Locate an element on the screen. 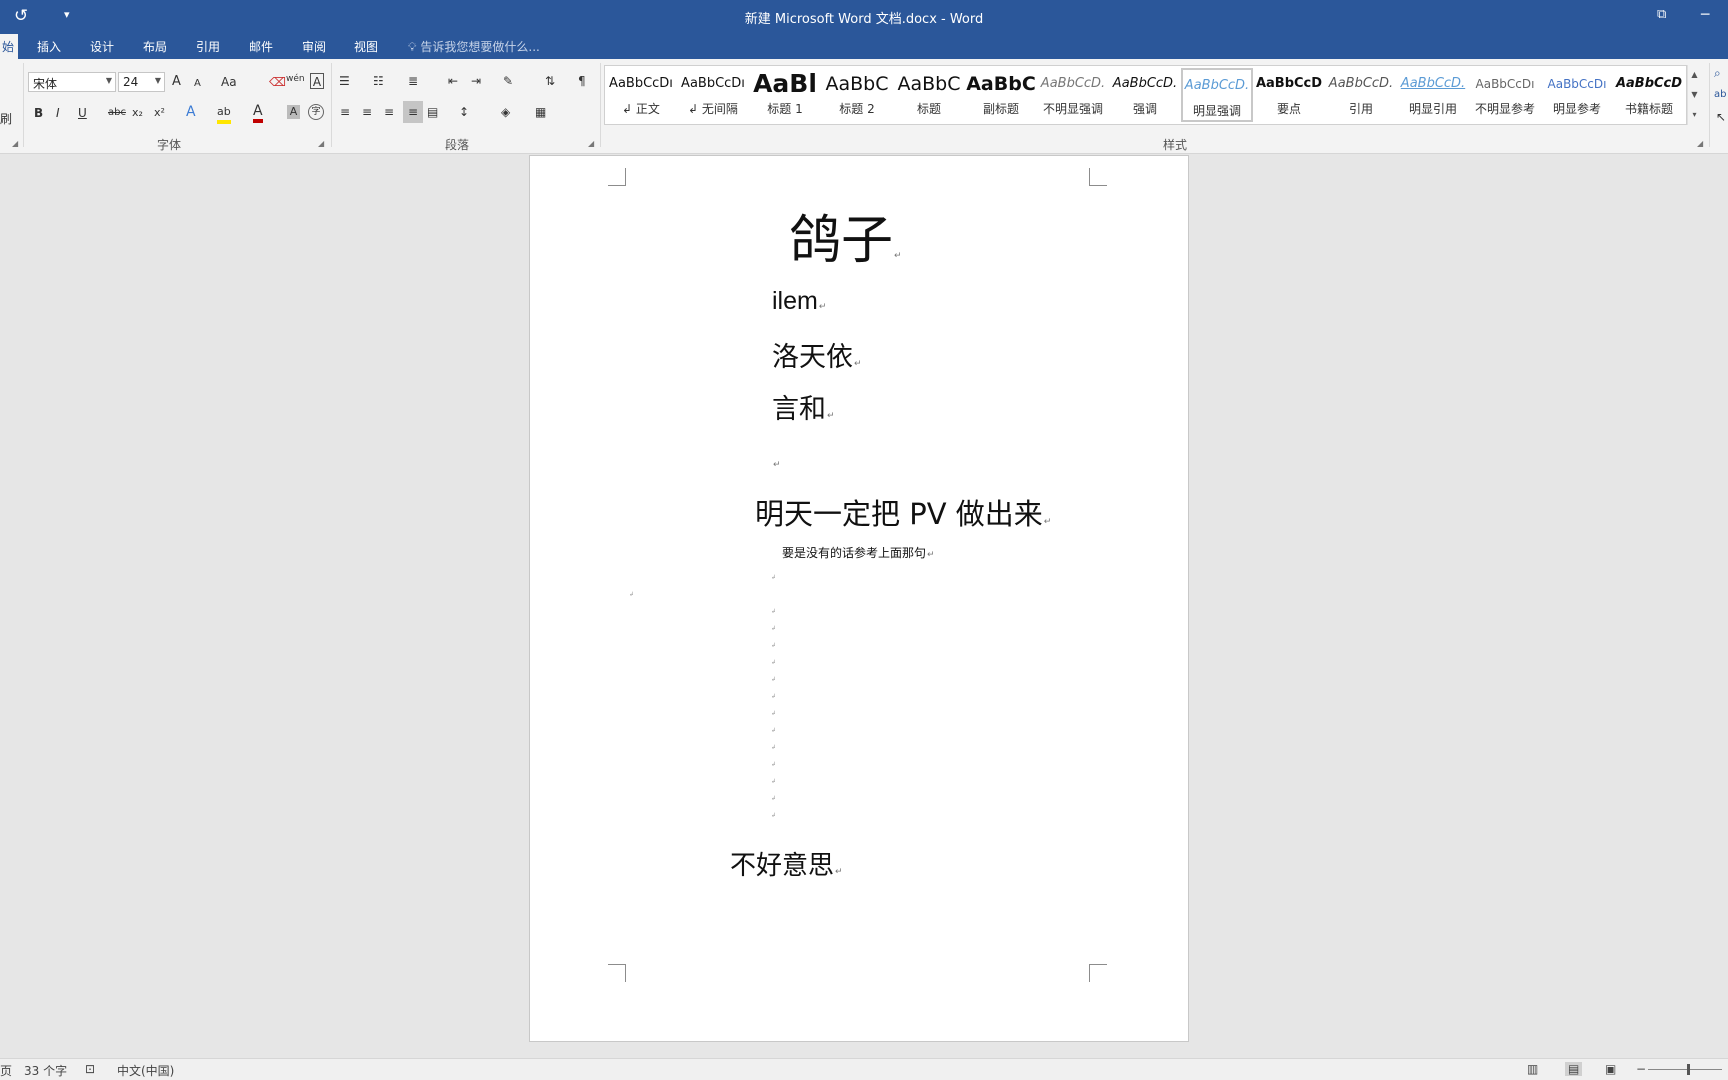 The image size is (1728, 1080). read-mode-icon: ▥ is located at coordinates (1532, 1069).